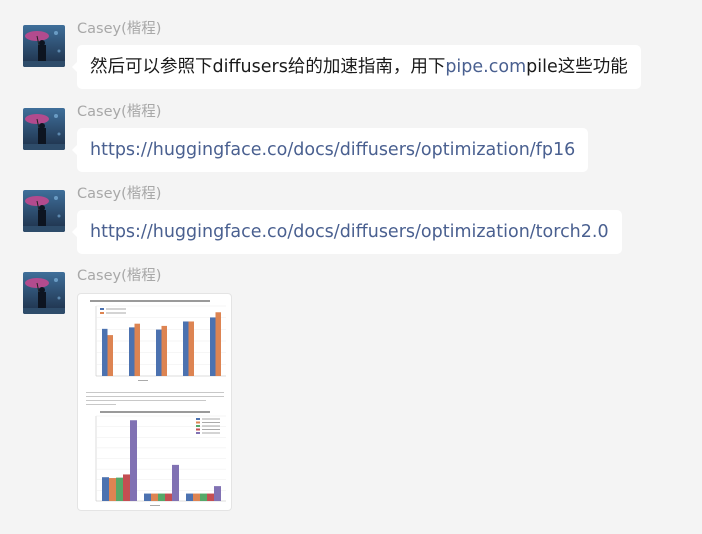 This screenshot has width=702, height=534. I want to click on message-text-tail: pile这些功能, so click(577, 67).